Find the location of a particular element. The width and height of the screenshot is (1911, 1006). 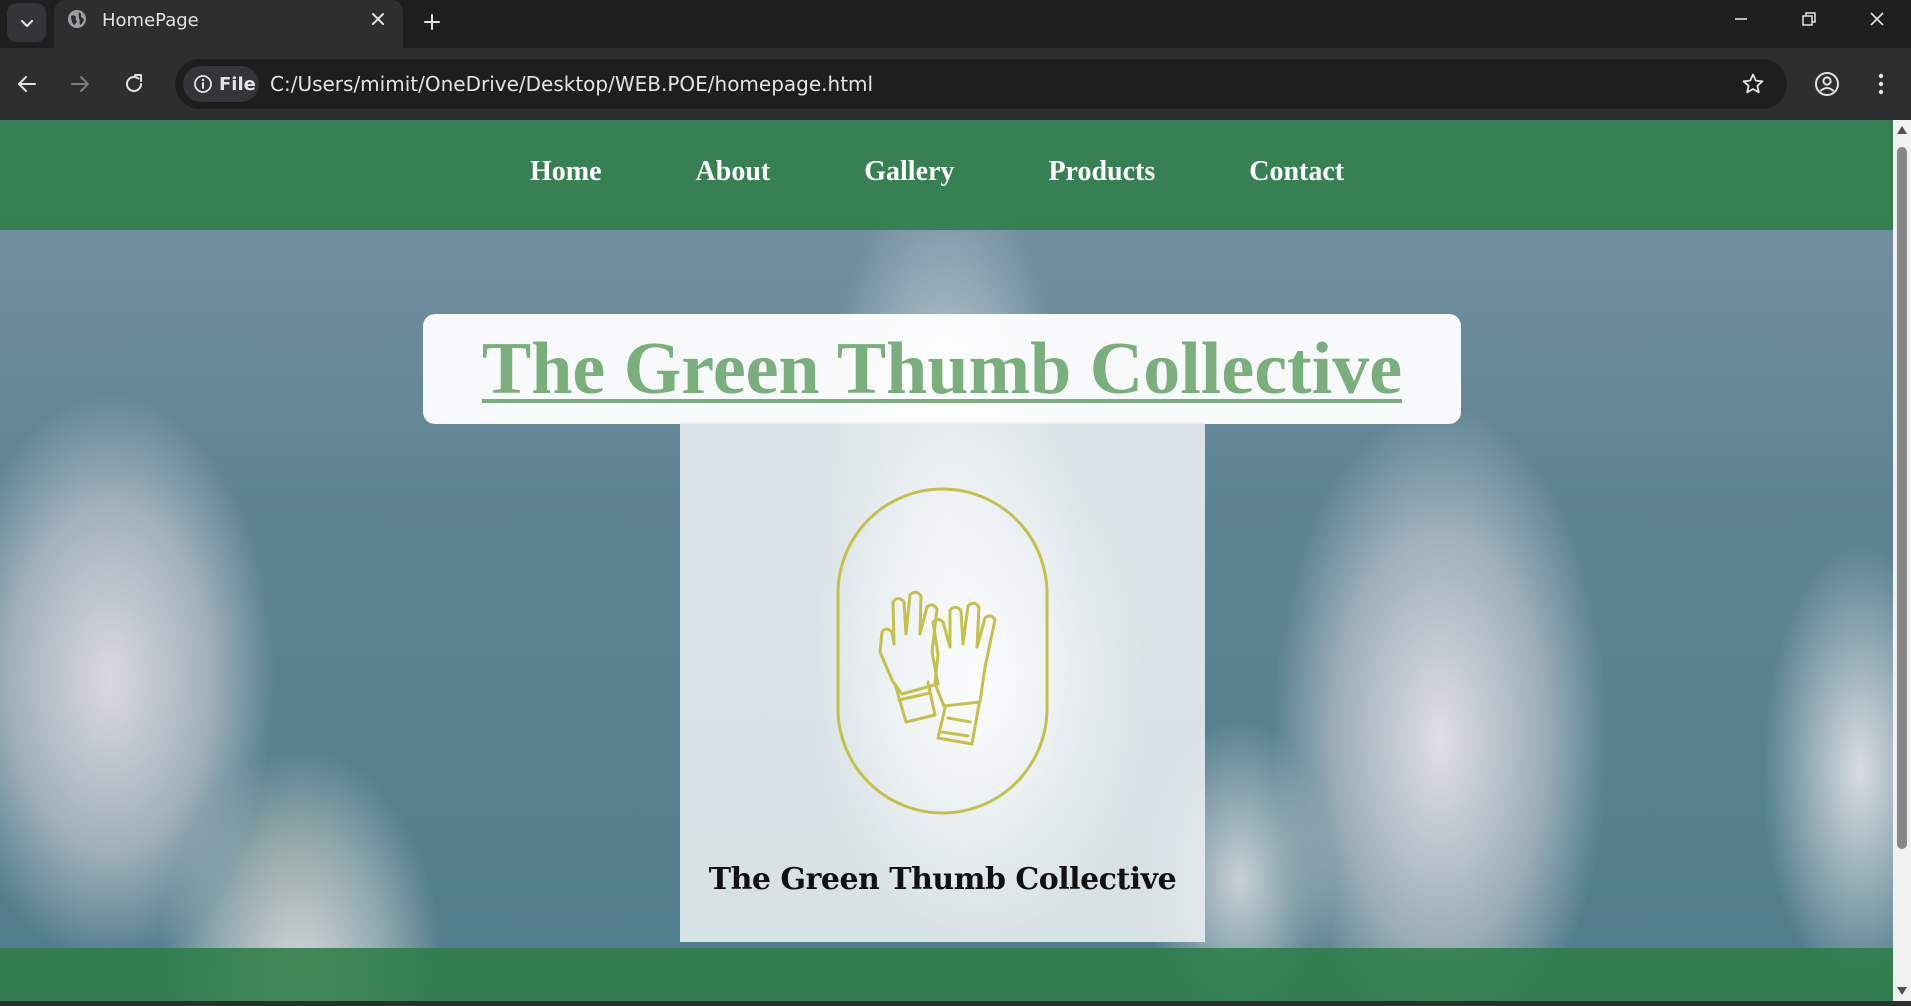

profile-icon is located at coordinates (1827, 84).